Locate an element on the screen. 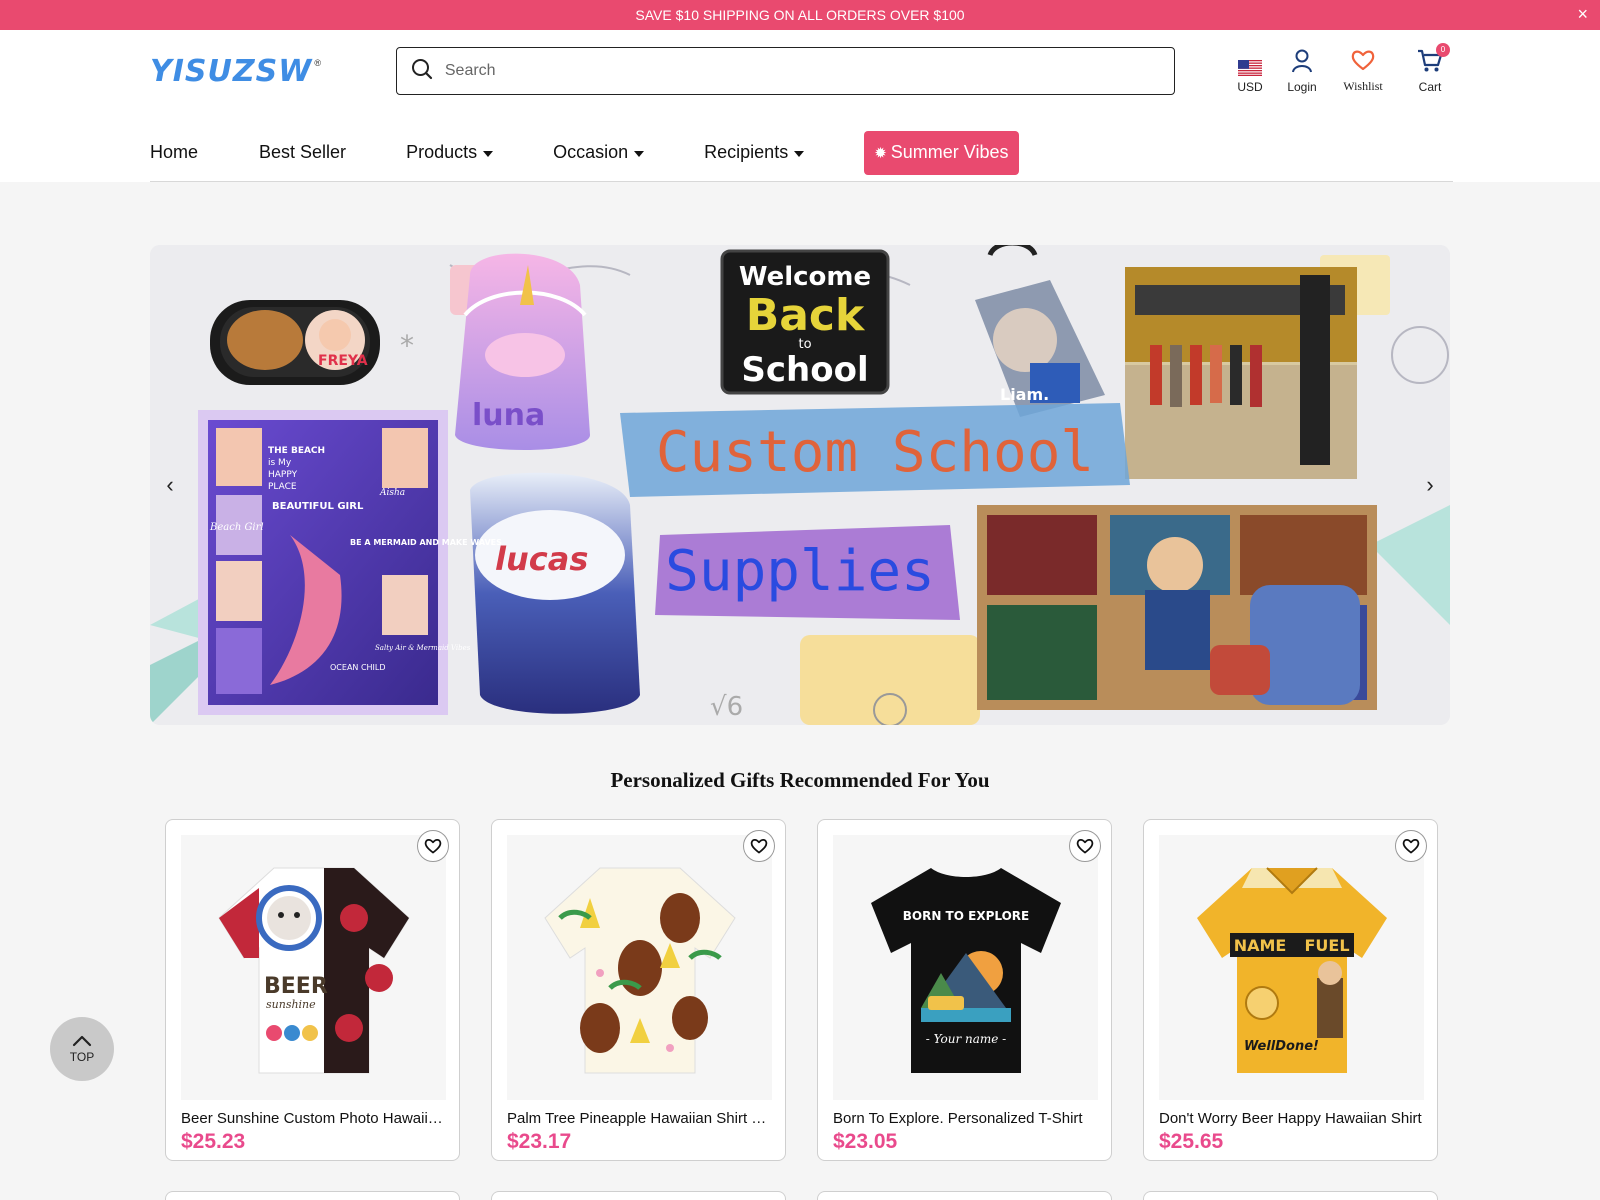  banner-name-luna: luna is located at coordinates (508, 415).